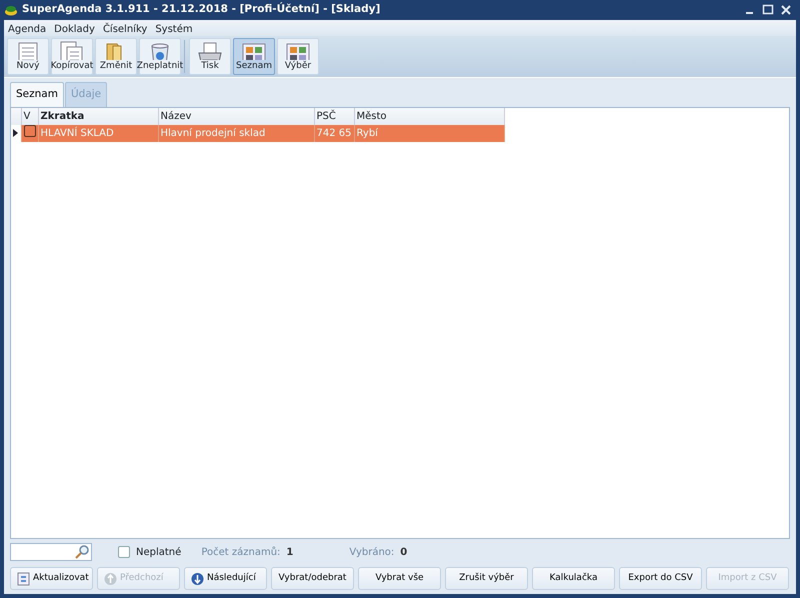 The width and height of the screenshot is (800, 598). I want to click on row-pointer-icon, so click(15, 133).